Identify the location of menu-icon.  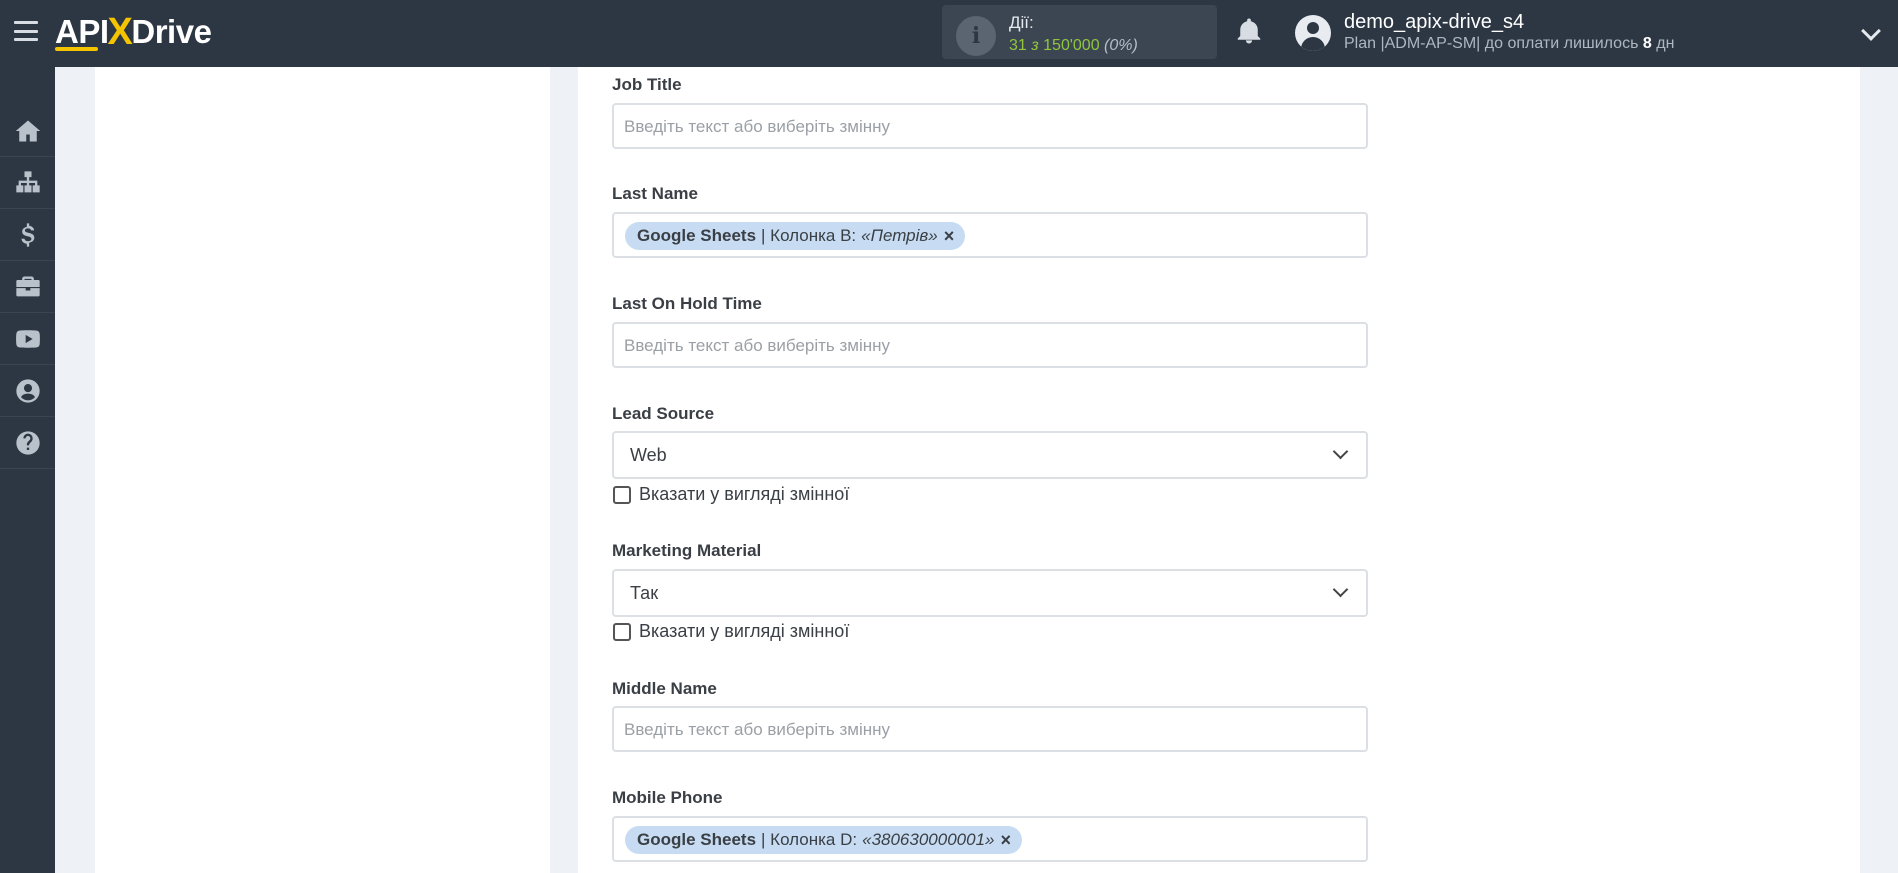
(26, 31).